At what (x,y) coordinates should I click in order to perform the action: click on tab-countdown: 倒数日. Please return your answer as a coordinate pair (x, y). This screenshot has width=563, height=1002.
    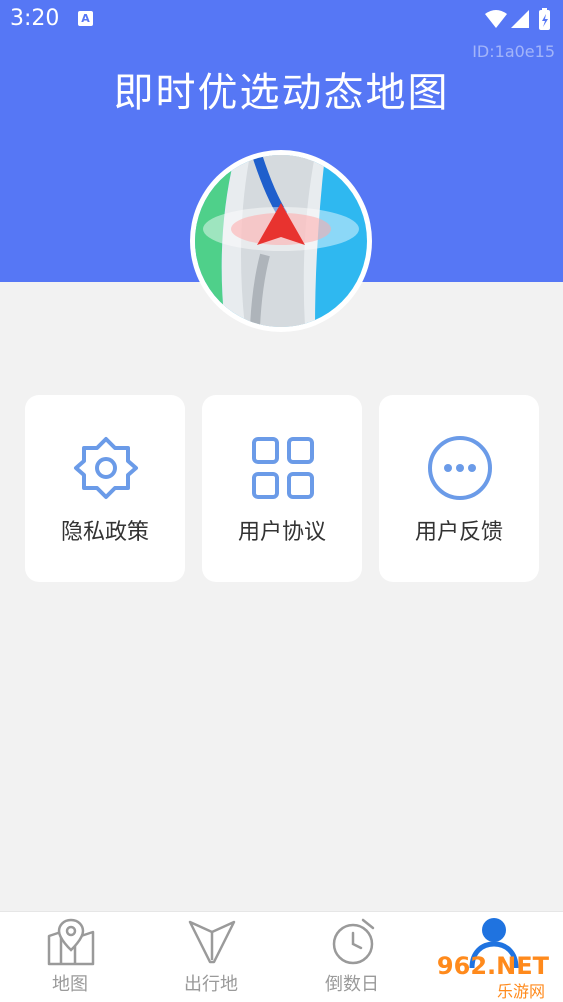
    Looking at the image, I should click on (352, 957).